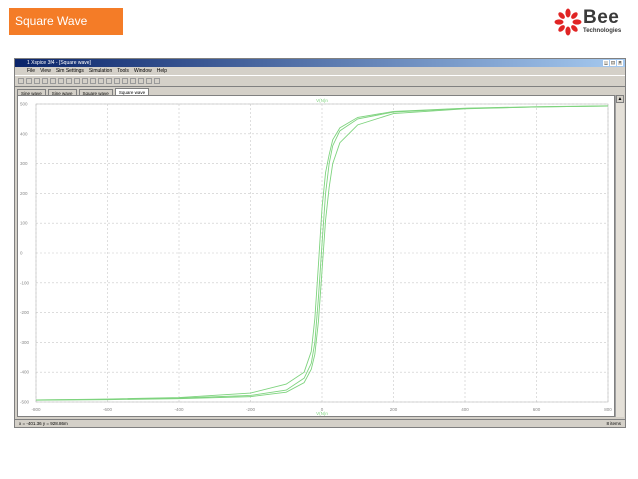 Image resolution: width=638 pixels, height=479 pixels. Describe the element at coordinates (25, 372) in the screenshot. I see `y-tick-label: -400` at that location.